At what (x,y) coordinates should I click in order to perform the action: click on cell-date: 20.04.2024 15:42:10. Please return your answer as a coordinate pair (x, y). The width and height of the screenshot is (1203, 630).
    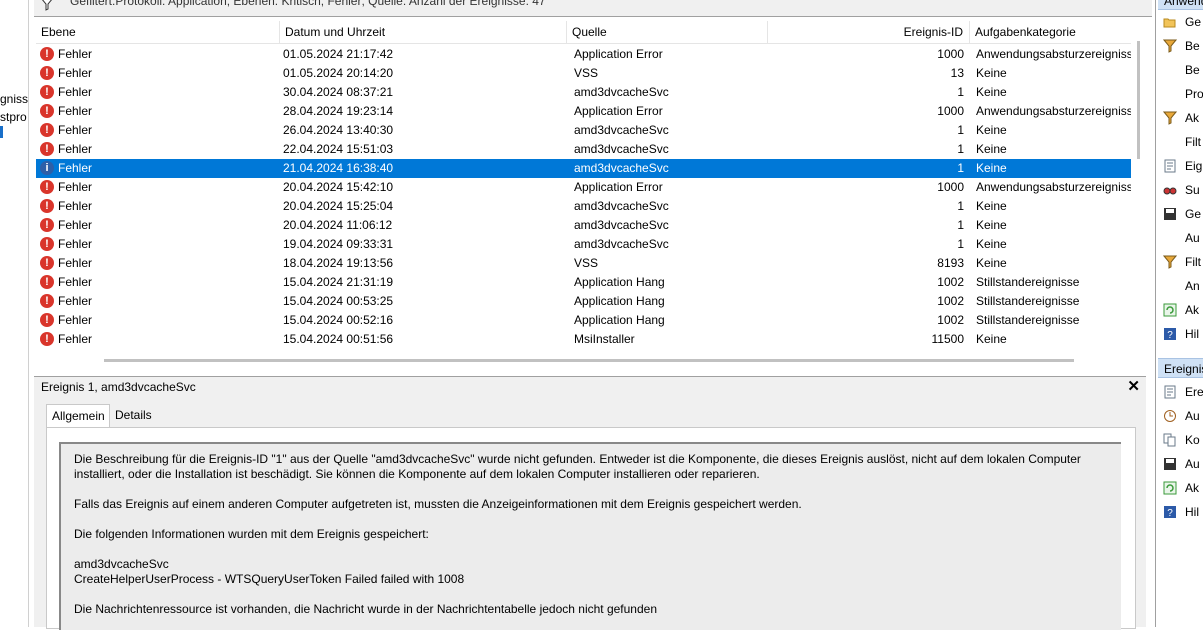
    Looking at the image, I should click on (338, 187).